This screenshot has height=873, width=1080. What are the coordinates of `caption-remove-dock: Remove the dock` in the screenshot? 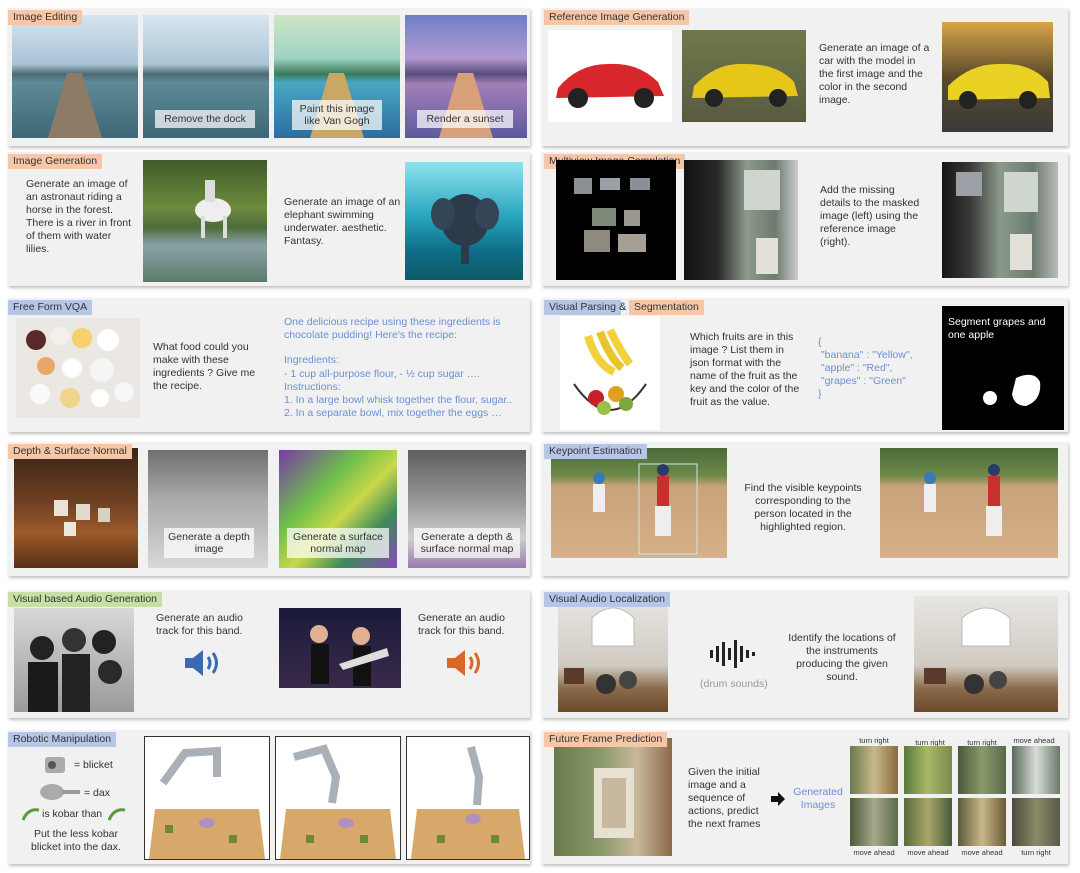 It's located at (205, 119).